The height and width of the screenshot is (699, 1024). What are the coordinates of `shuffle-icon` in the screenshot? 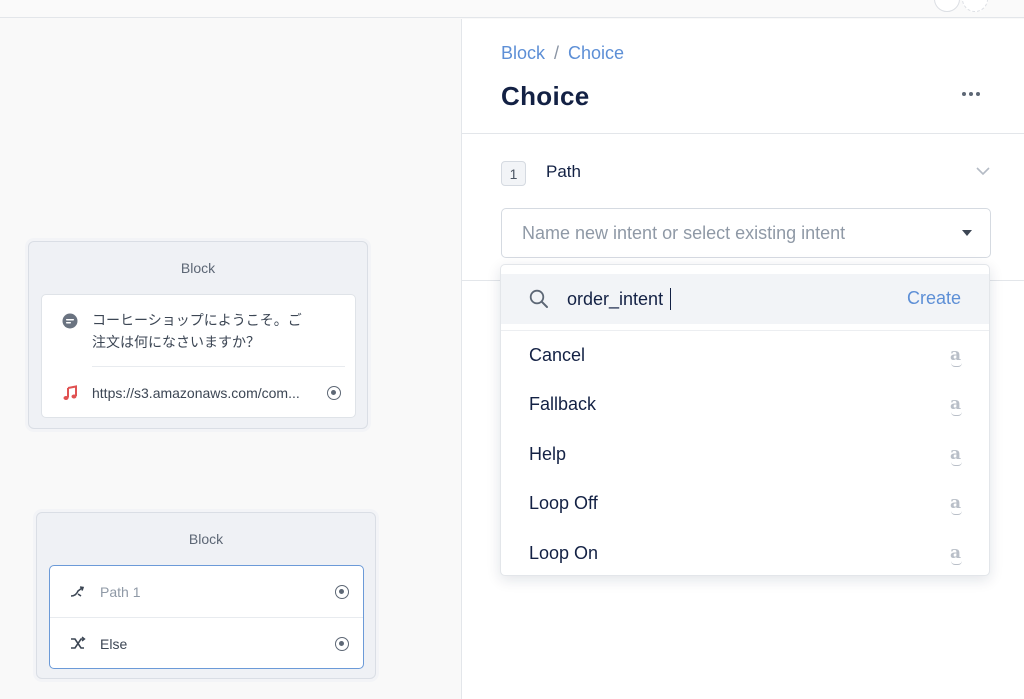 It's located at (78, 644).